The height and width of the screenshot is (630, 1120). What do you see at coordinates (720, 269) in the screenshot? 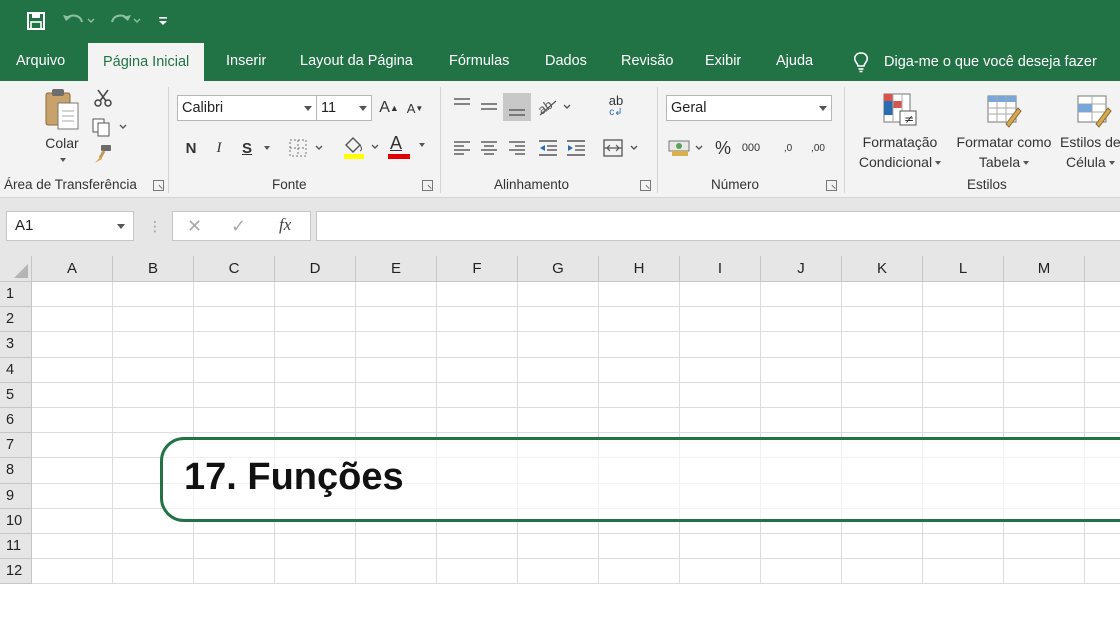
I see `column-header-i: I` at bounding box center [720, 269].